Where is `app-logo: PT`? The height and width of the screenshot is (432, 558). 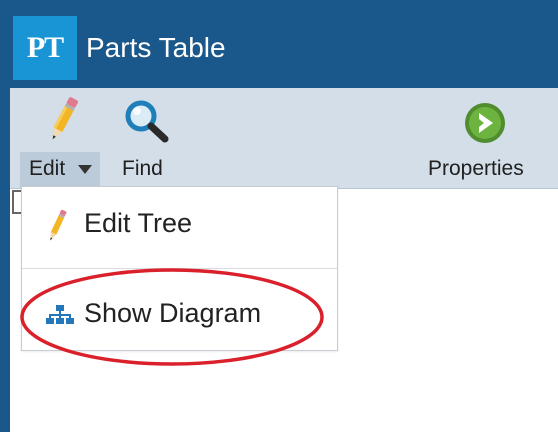
app-logo: PT is located at coordinates (45, 48).